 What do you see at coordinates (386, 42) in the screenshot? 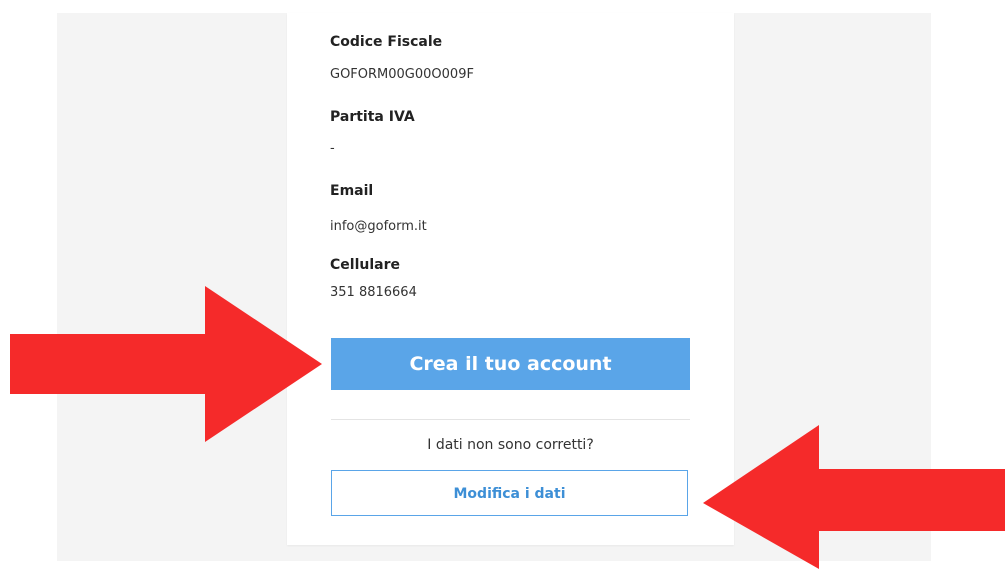
I see `fiscal-code-label: Codice Fiscale` at bounding box center [386, 42].